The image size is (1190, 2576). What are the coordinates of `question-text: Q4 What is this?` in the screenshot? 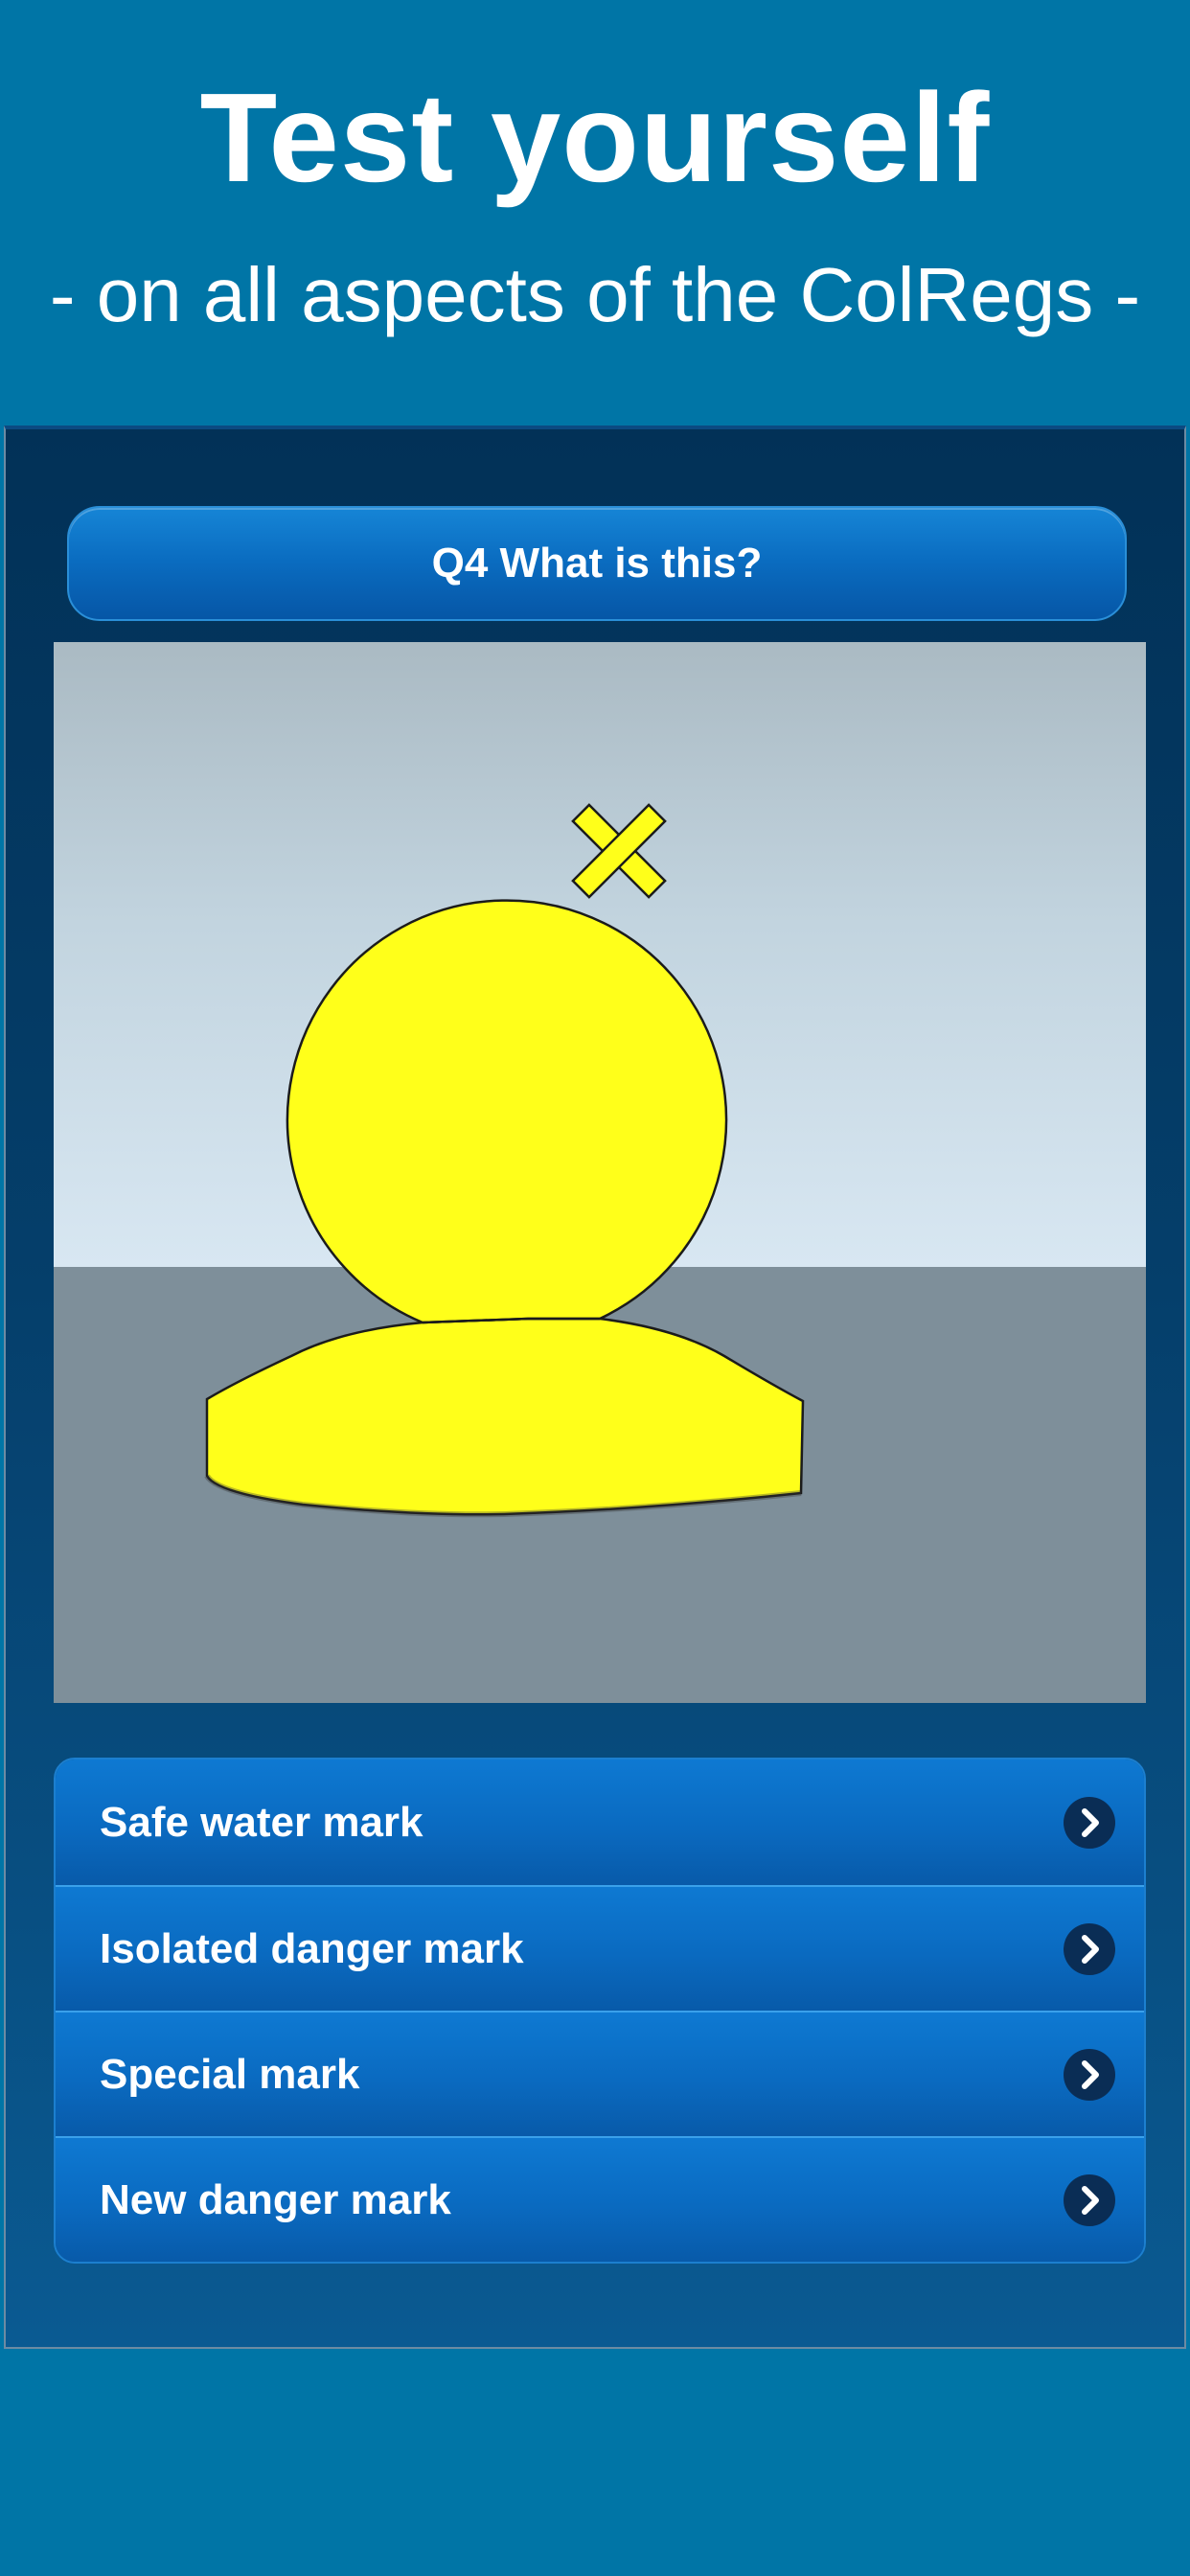 It's located at (597, 563).